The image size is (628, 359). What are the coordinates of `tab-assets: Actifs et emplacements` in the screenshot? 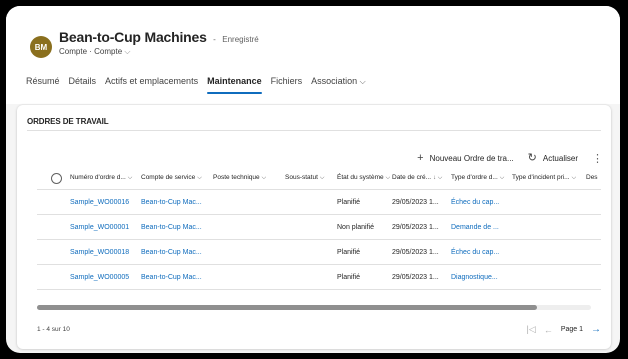 It's located at (151, 85).